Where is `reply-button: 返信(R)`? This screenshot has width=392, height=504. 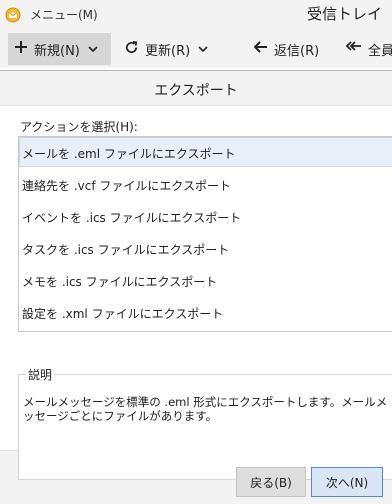
reply-button: 返信(R) is located at coordinates (288, 49).